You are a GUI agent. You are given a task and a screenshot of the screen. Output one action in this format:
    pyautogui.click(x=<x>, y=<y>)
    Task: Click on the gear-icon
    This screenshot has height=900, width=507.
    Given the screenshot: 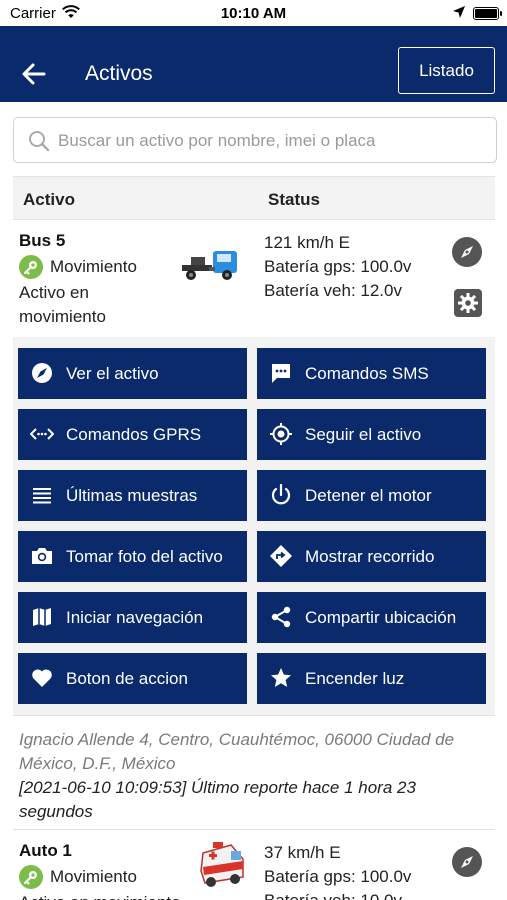 What is the action you would take?
    pyautogui.click(x=468, y=303)
    